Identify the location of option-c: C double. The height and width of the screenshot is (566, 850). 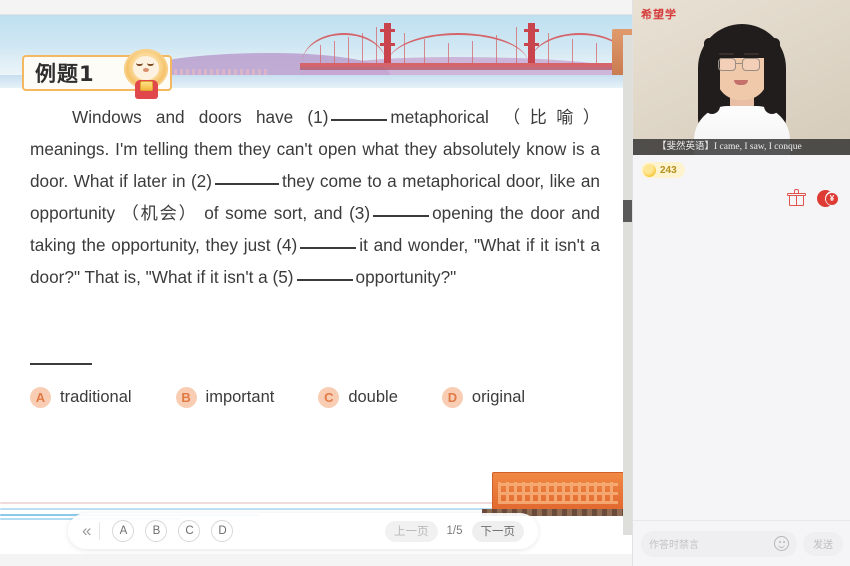
(358, 397).